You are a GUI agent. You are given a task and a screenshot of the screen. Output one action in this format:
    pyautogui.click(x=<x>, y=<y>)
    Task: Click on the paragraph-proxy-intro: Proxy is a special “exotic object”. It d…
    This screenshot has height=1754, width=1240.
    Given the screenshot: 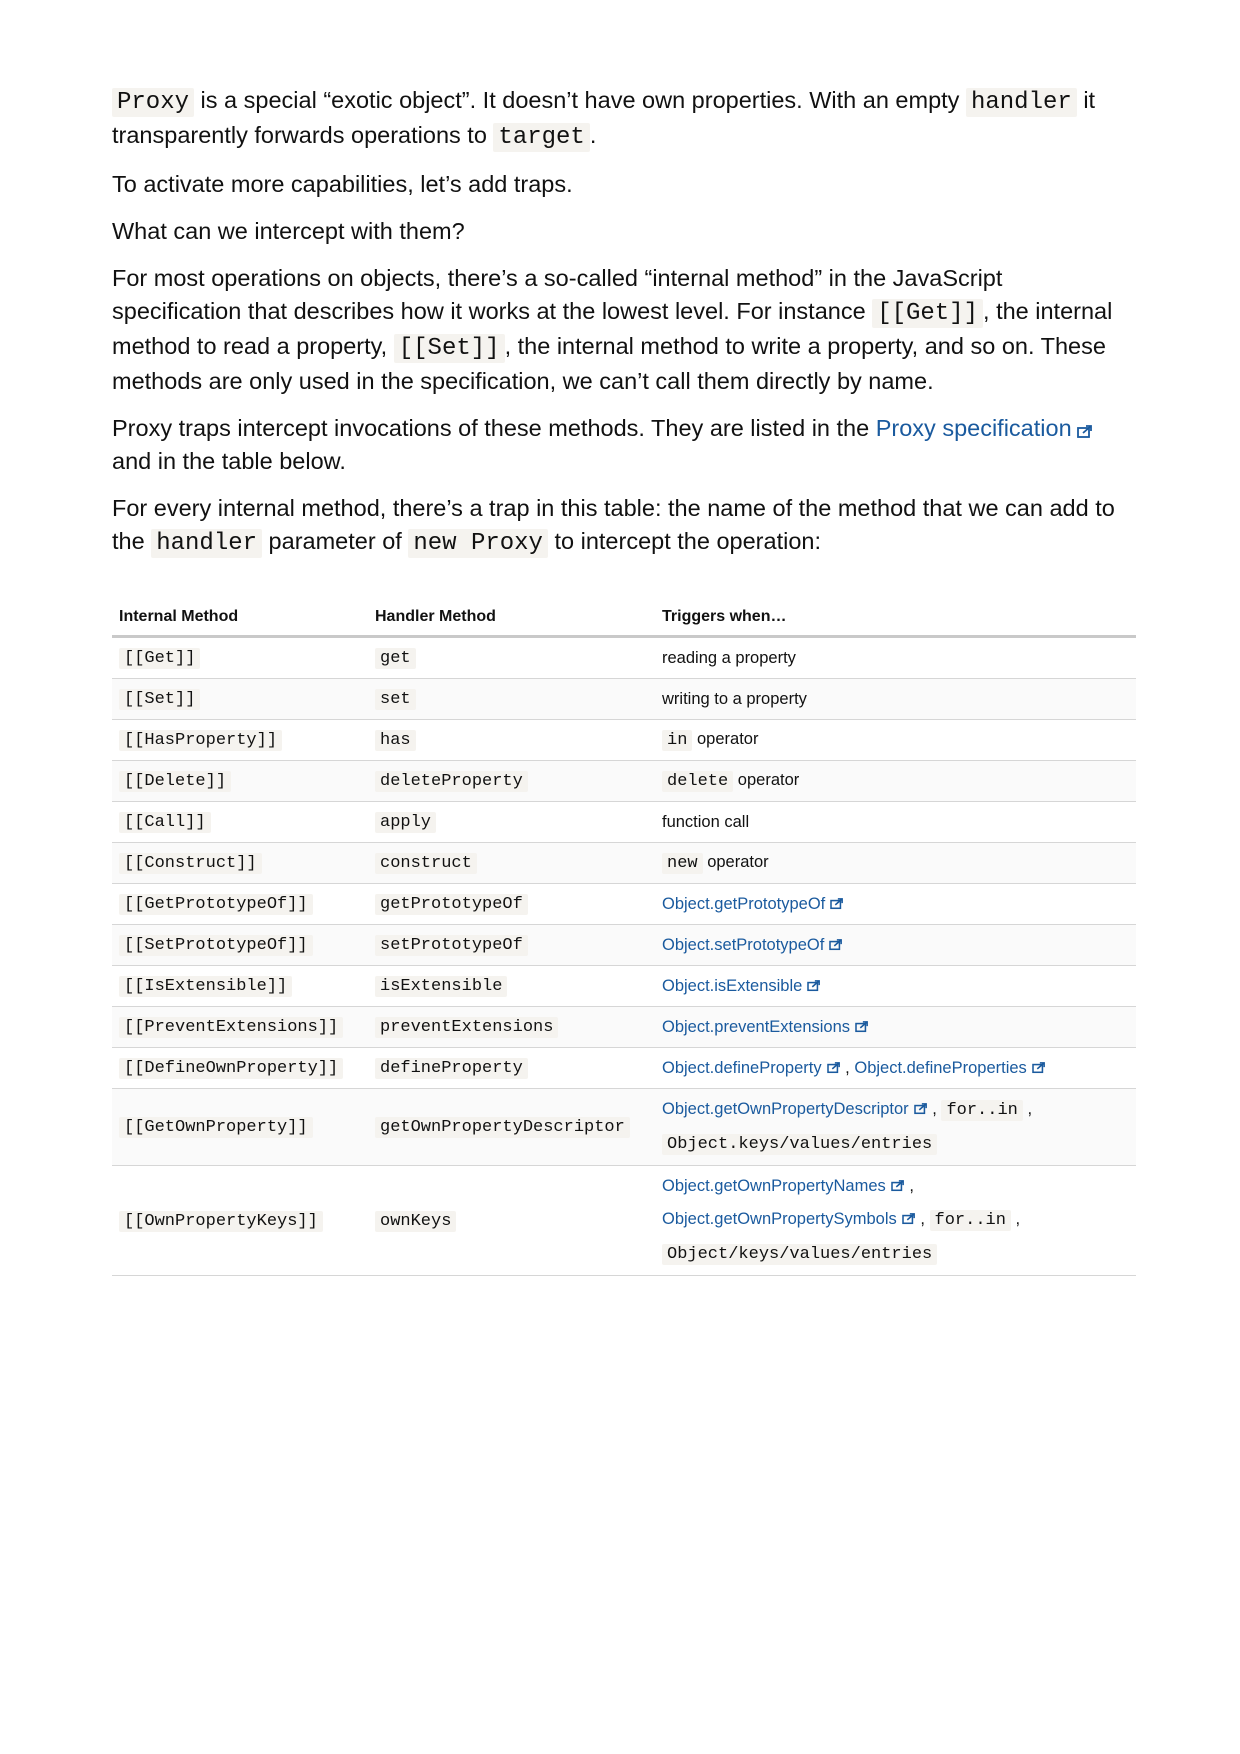 What is the action you would take?
    pyautogui.click(x=604, y=119)
    